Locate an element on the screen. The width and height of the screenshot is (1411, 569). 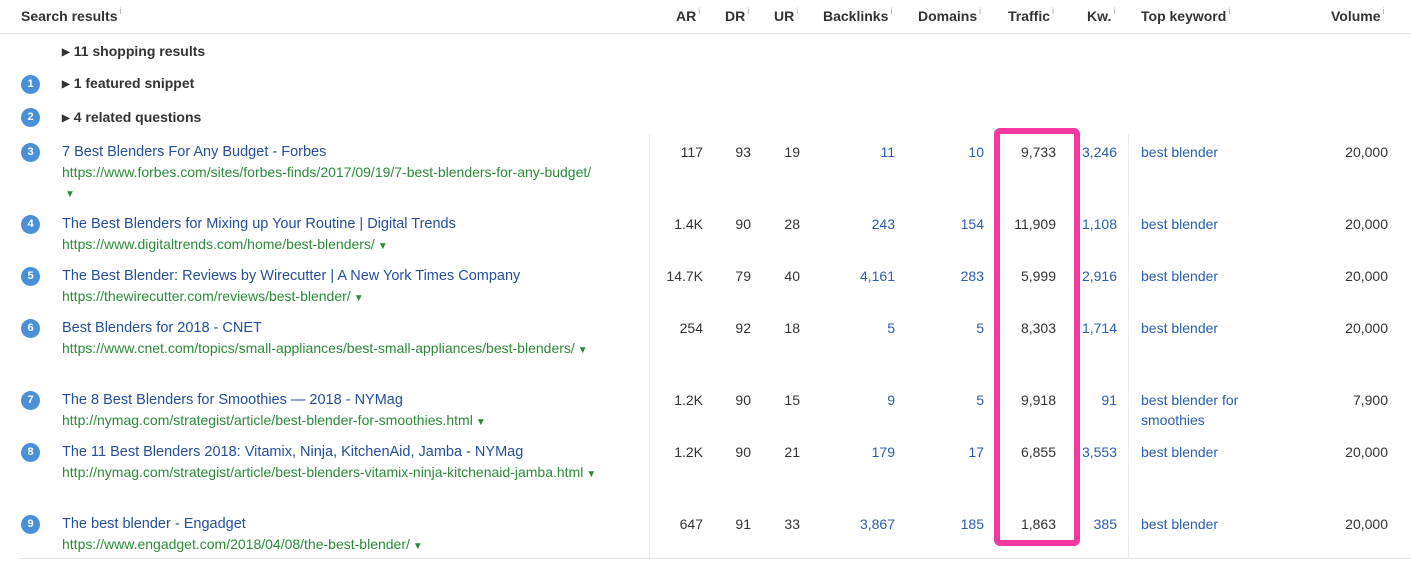
position-badge: 2 is located at coordinates (30, 117).